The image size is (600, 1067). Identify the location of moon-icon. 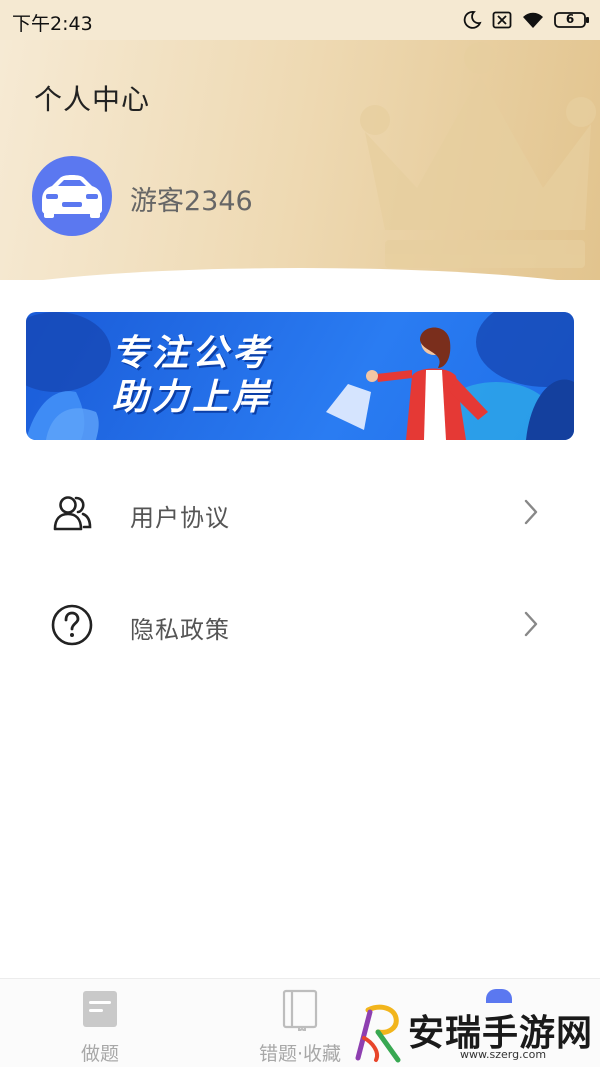
(472, 20).